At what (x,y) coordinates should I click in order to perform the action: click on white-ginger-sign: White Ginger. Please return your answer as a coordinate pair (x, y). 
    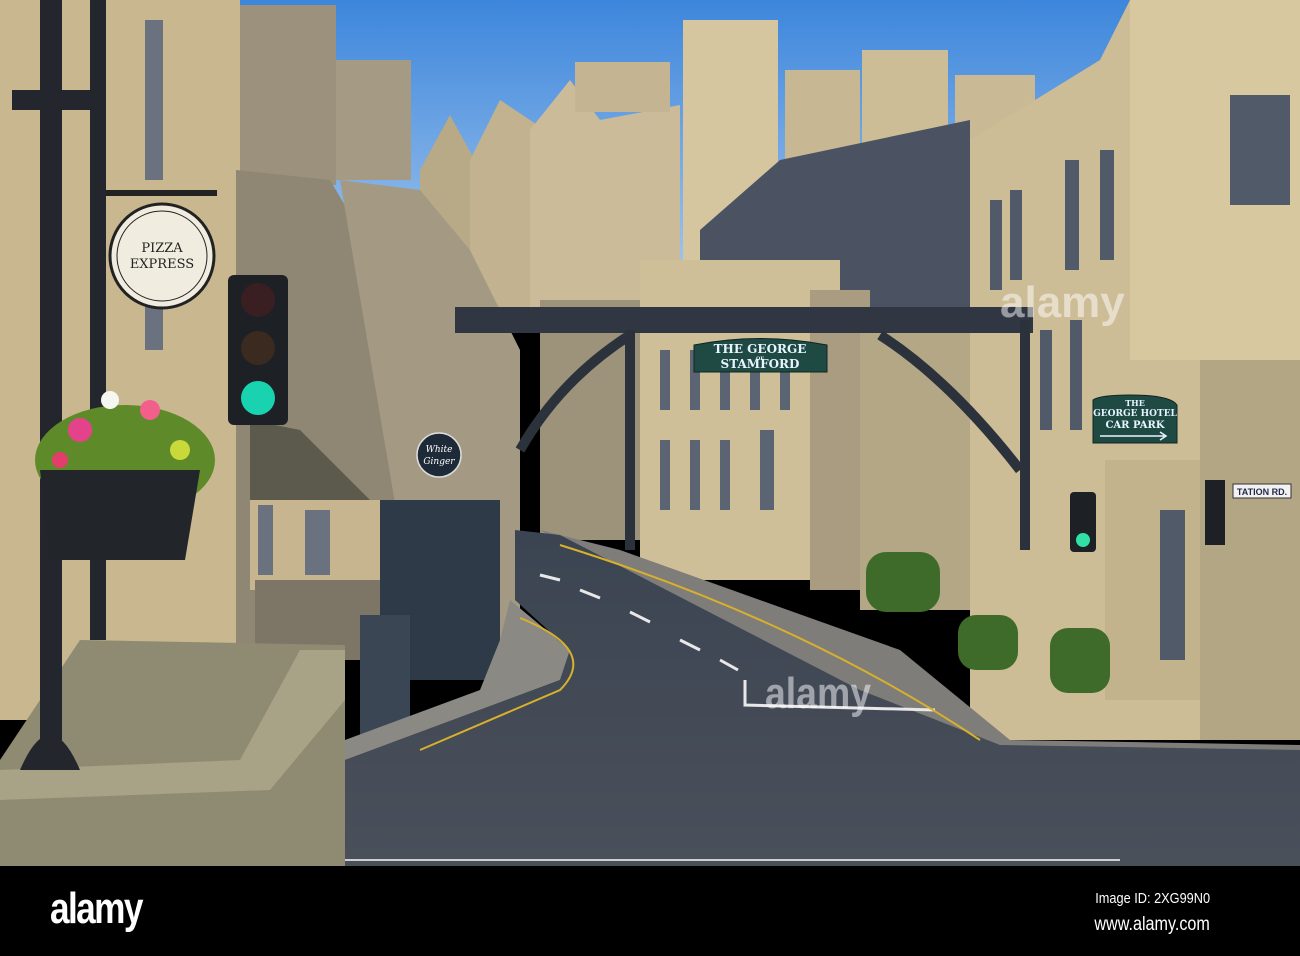
    Looking at the image, I should click on (439, 455).